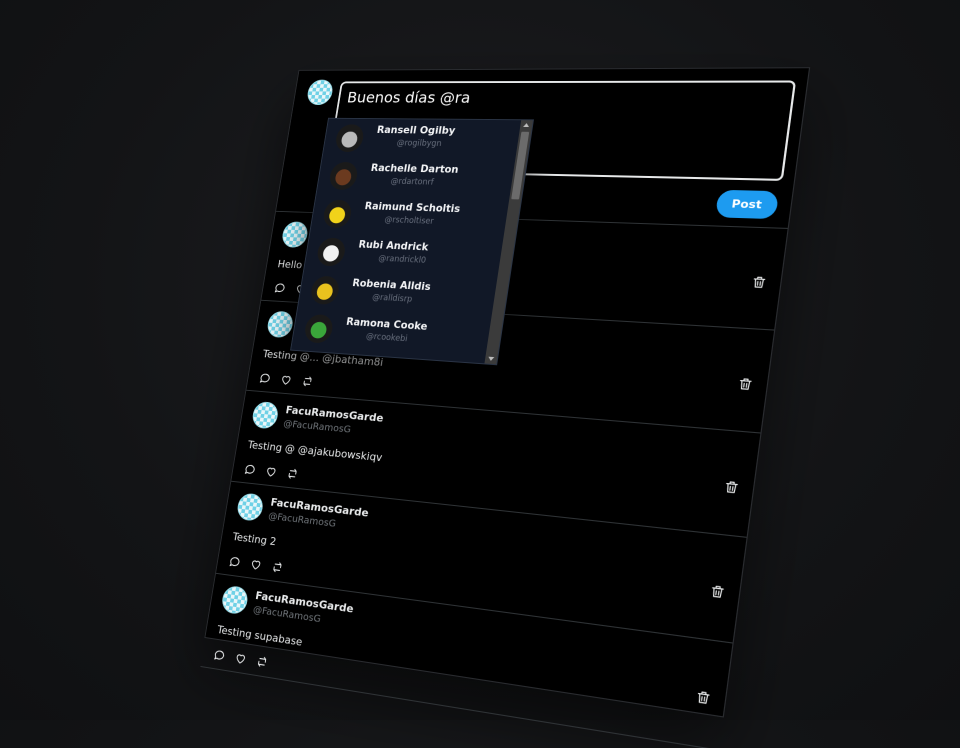 The image size is (960, 748). I want to click on mention-handle: @ralldisrp, so click(392, 298).